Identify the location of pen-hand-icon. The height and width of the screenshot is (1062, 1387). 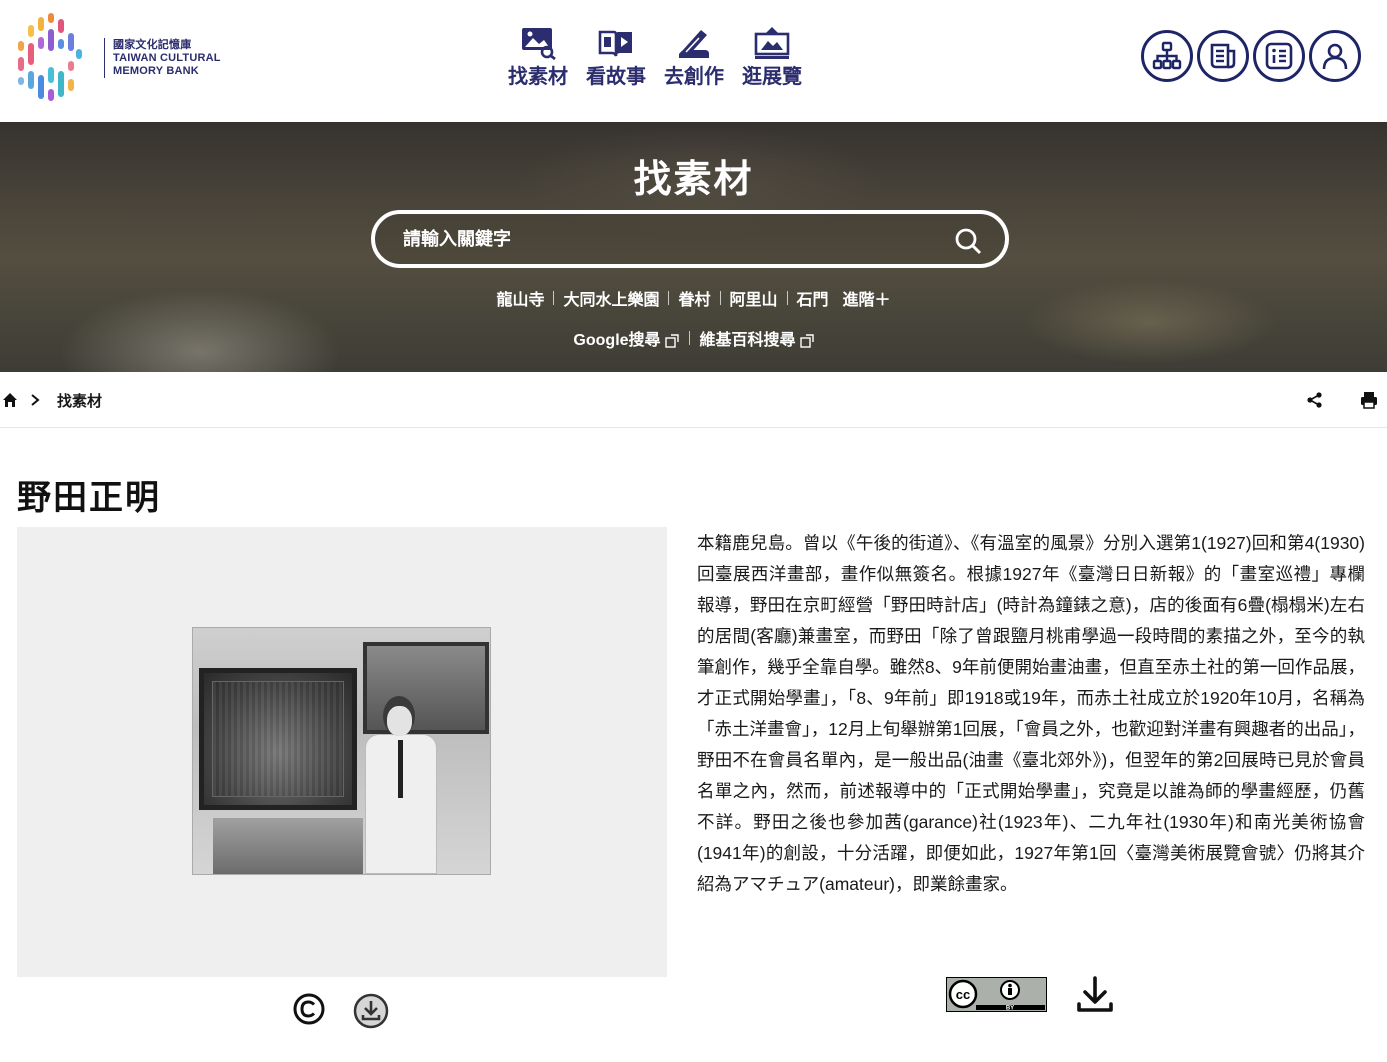
(694, 44).